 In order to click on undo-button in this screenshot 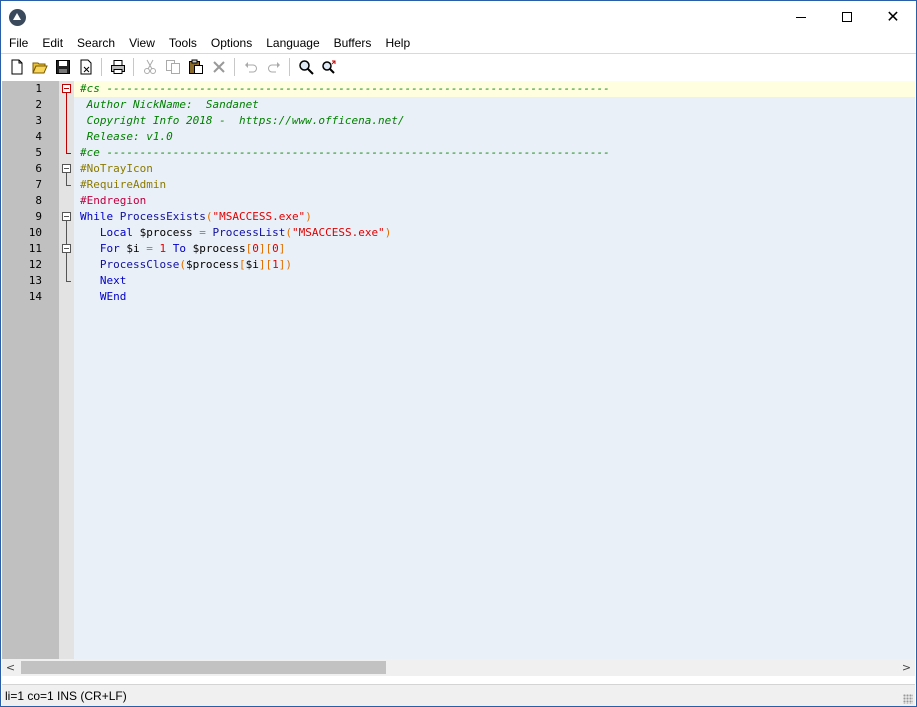, I will do `click(250, 67)`.